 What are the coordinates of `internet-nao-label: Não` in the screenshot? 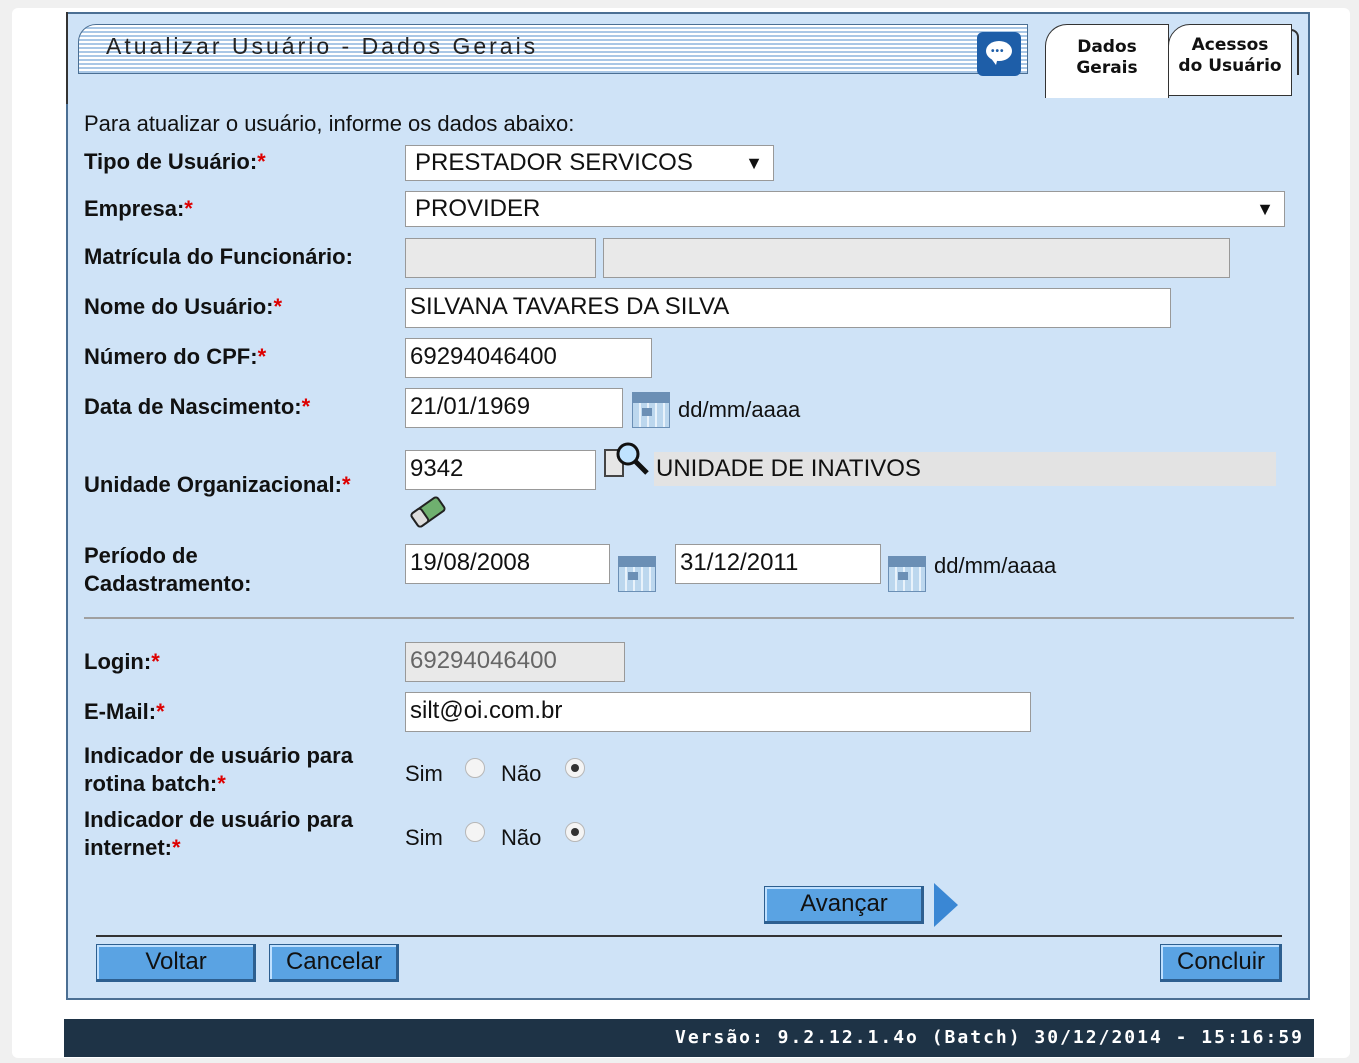 It's located at (521, 837).